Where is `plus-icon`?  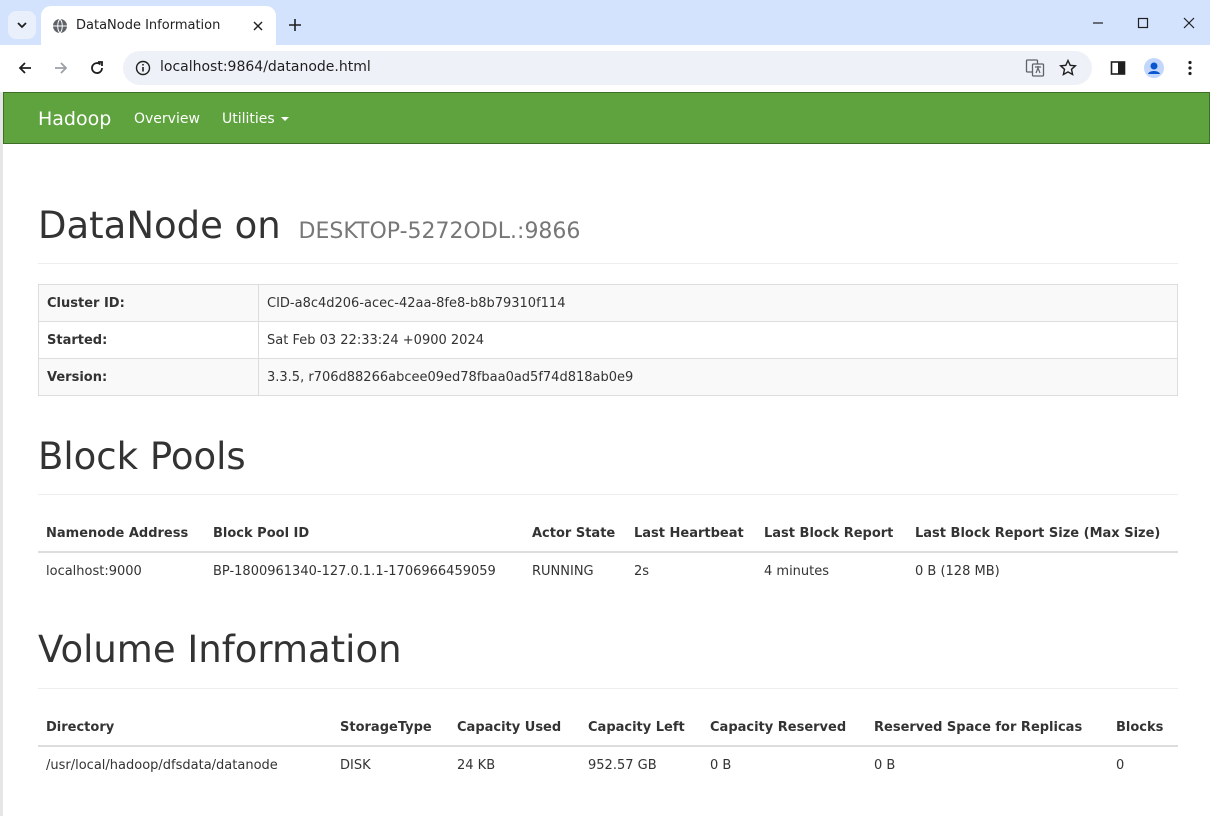
plus-icon is located at coordinates (295, 25).